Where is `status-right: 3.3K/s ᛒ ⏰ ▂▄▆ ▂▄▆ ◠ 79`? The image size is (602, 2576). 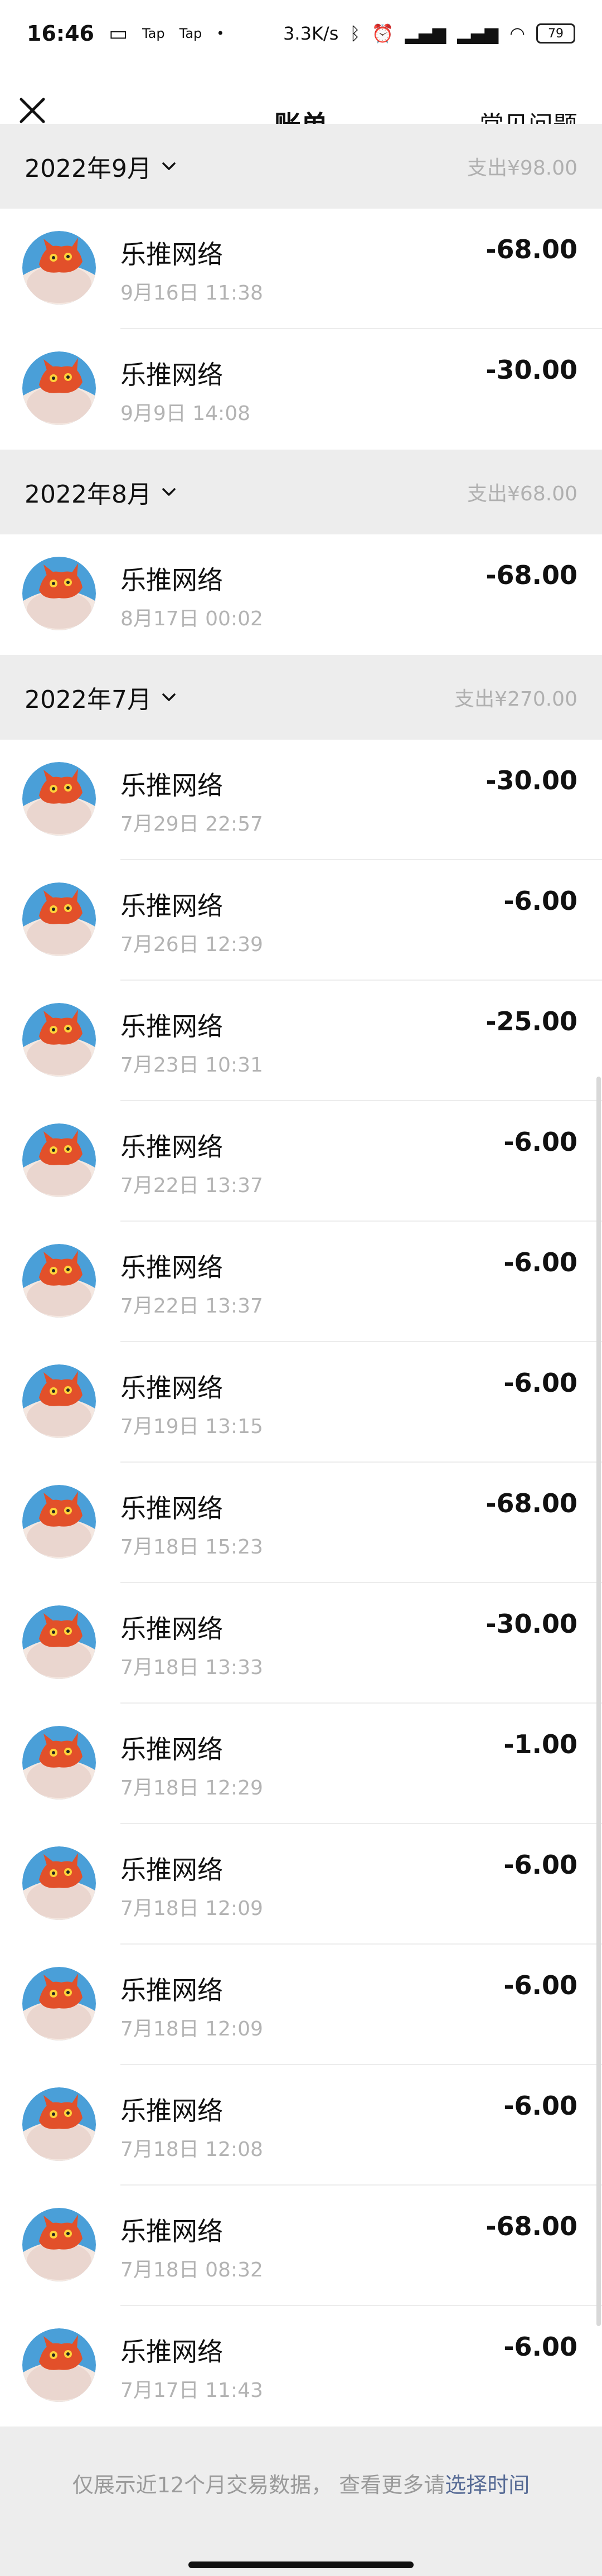 status-right: 3.3K/s ᛒ ⏰ ▂▄▆ ▂▄▆ ◠ 79 is located at coordinates (429, 33).